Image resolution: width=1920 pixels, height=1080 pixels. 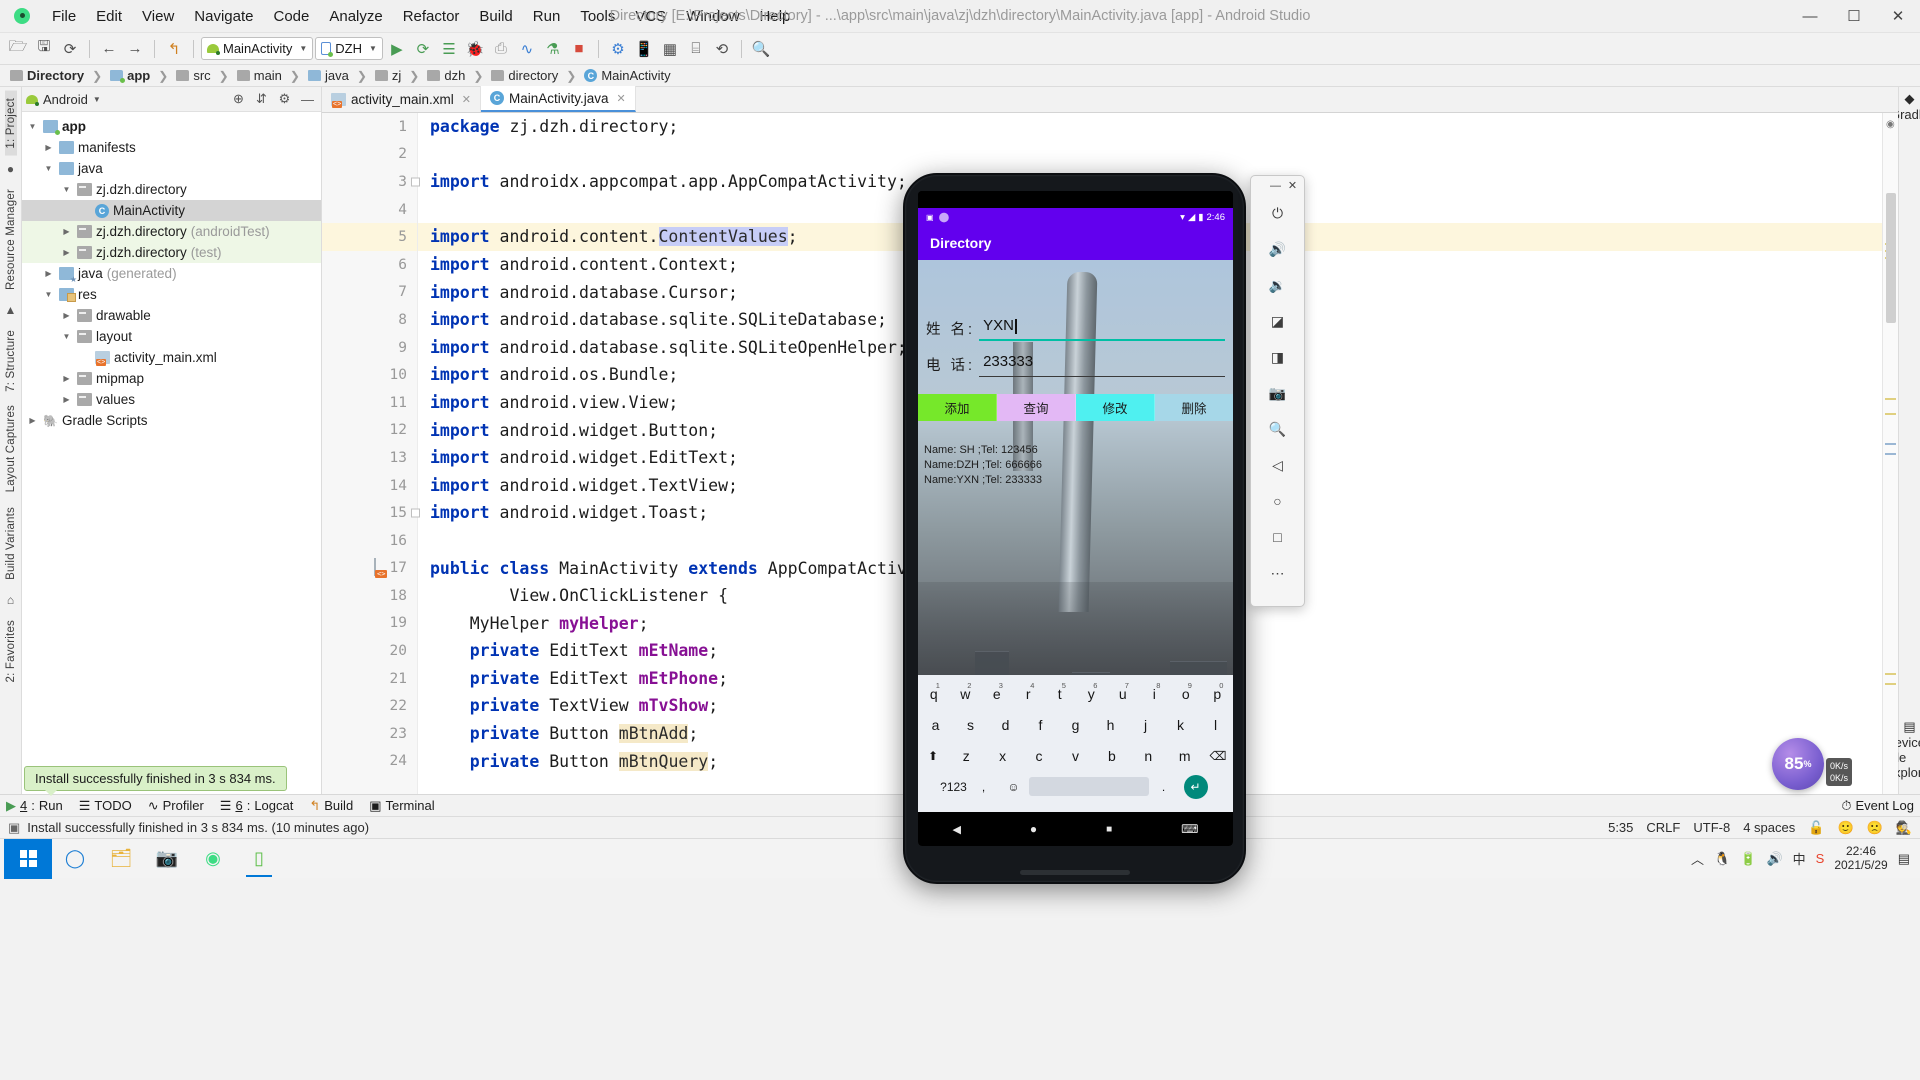 I want to click on notification-center-icon: ▤, so click(x=1904, y=859).